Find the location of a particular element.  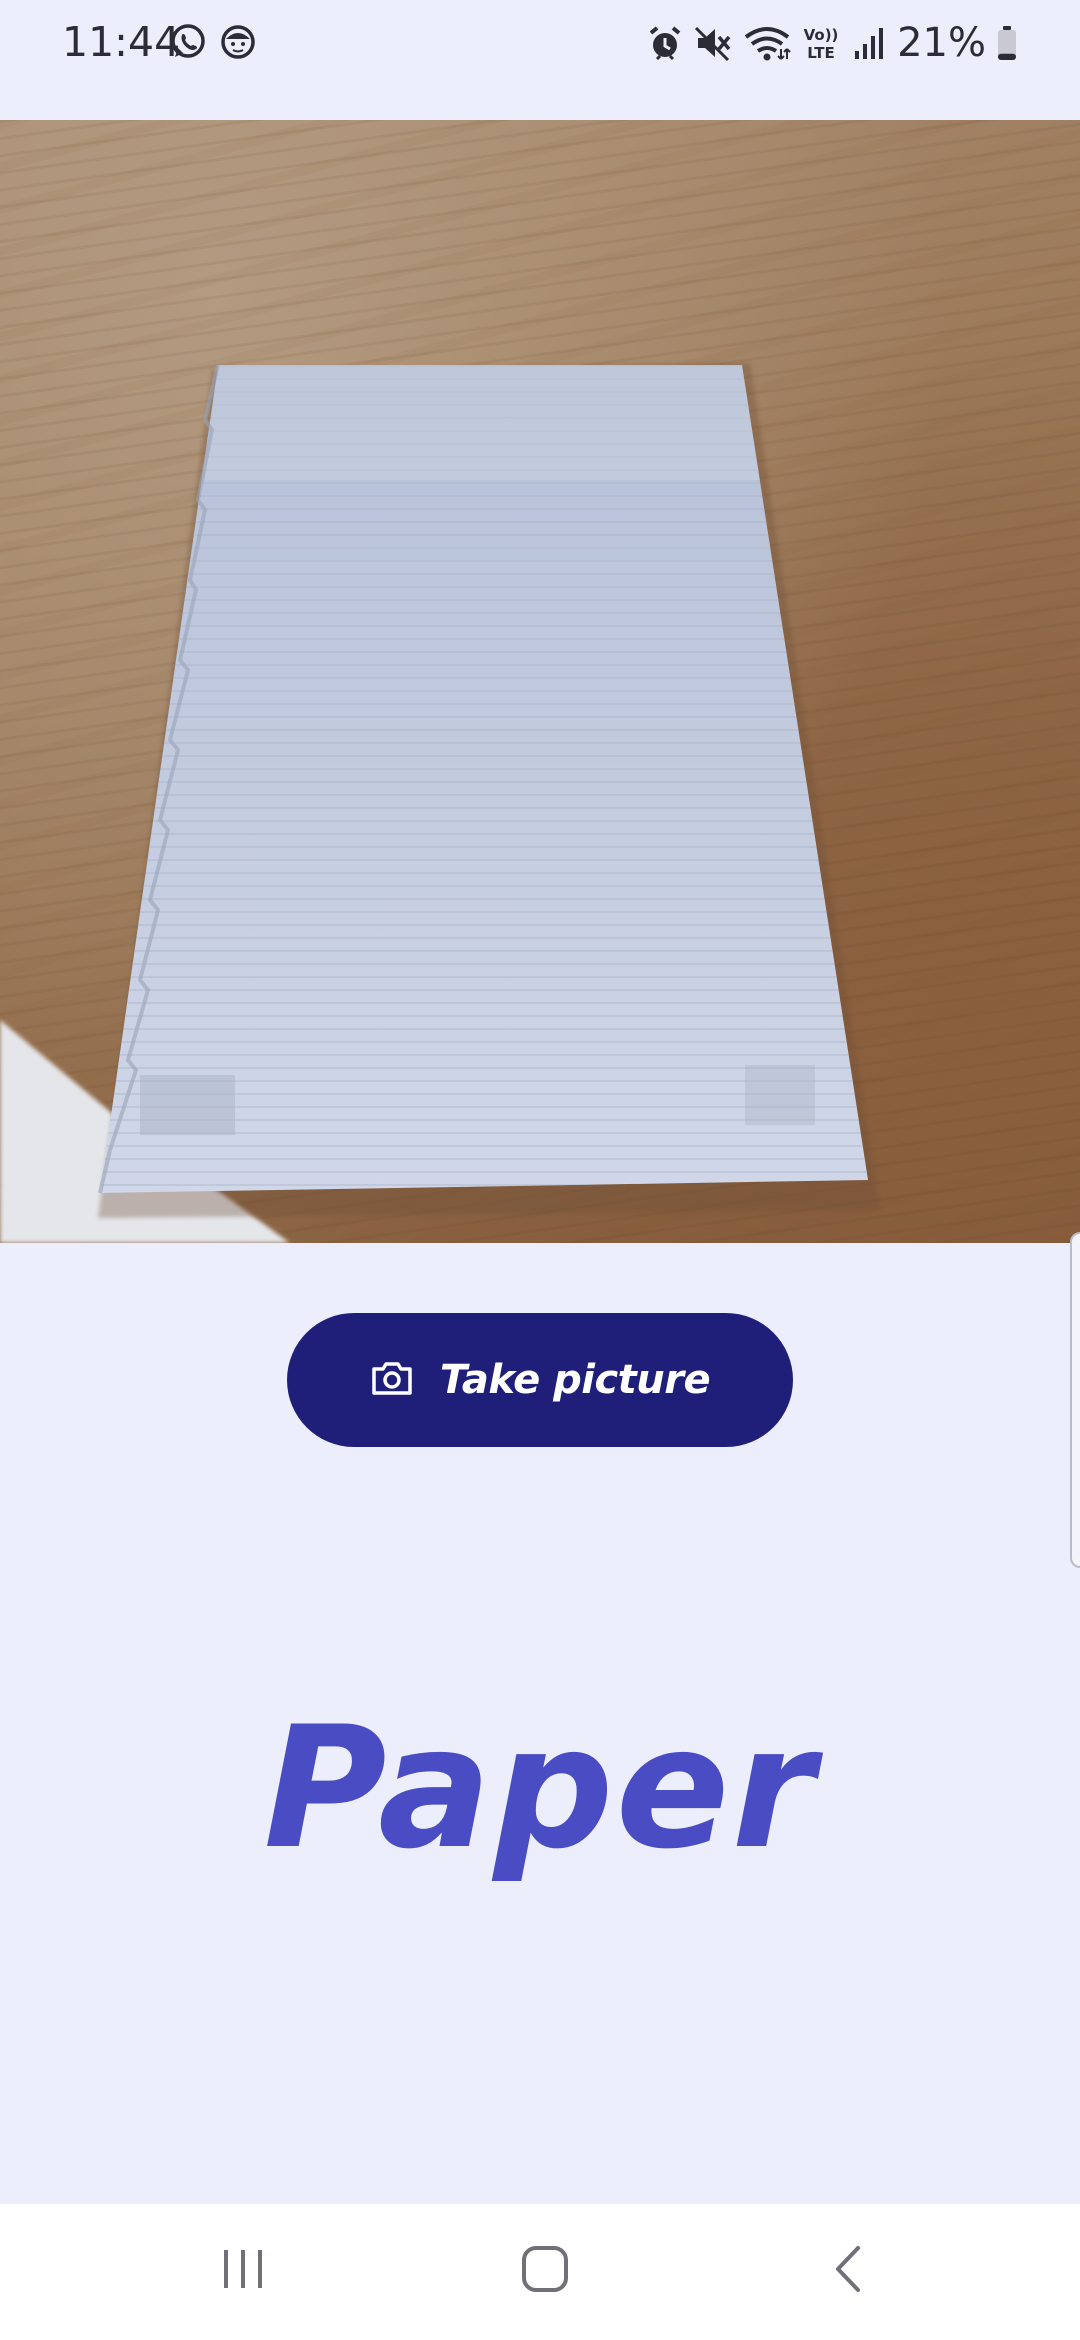

back-icon is located at coordinates (848, 2271).